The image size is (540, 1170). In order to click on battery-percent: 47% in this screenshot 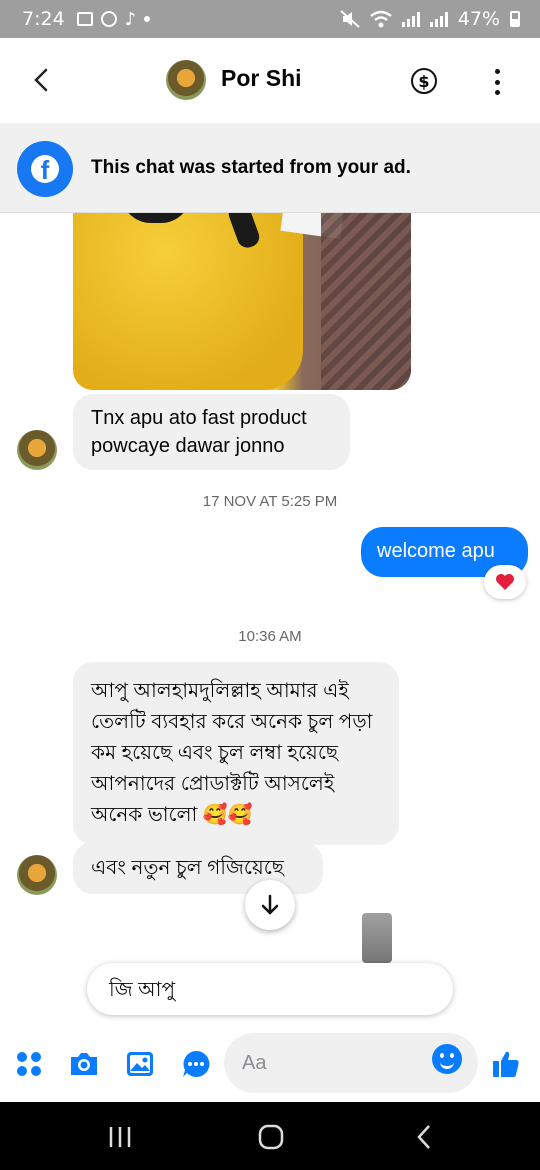, I will do `click(478, 19)`.